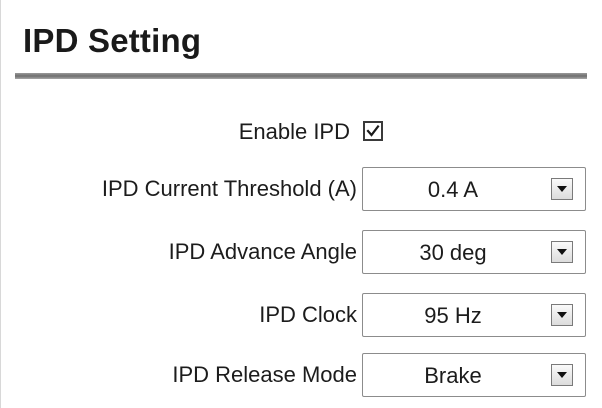 The image size is (602, 408). What do you see at coordinates (264, 374) in the screenshot?
I see `release-mode-label: IPD Release Mode` at bounding box center [264, 374].